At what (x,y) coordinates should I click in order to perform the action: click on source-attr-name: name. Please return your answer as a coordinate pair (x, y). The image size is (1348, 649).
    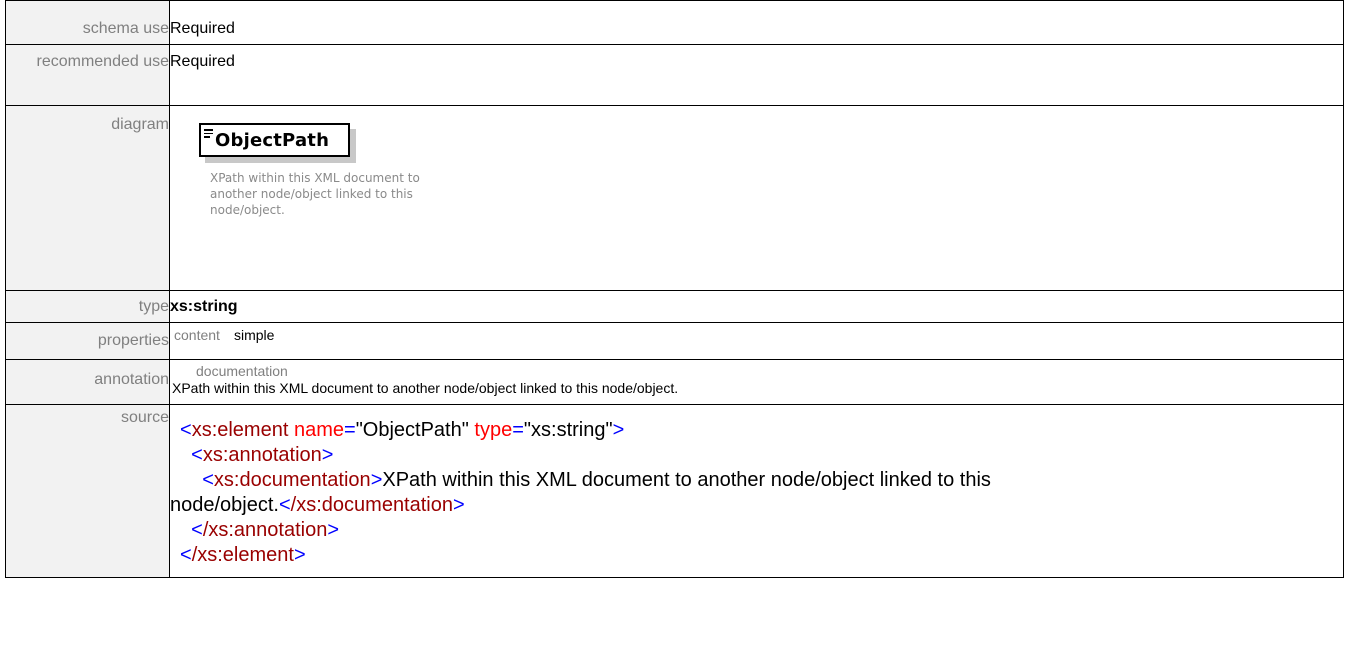
    Looking at the image, I should click on (318, 430).